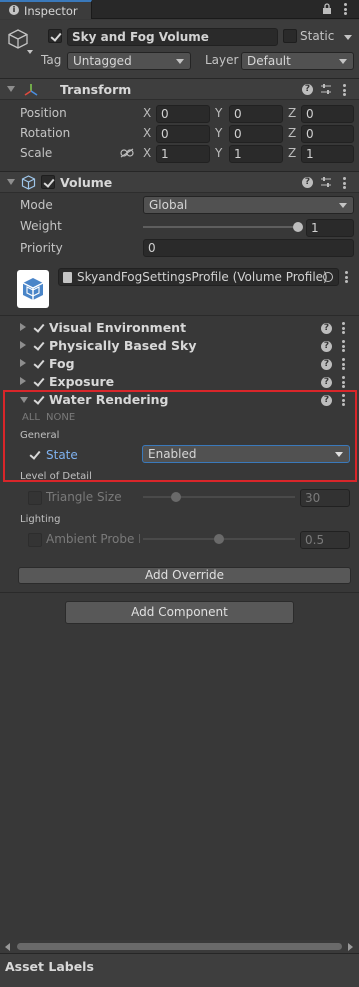 Image resolution: width=359 pixels, height=987 pixels. Describe the element at coordinates (292, 113) in the screenshot. I see `axis-z-label: Z` at that location.